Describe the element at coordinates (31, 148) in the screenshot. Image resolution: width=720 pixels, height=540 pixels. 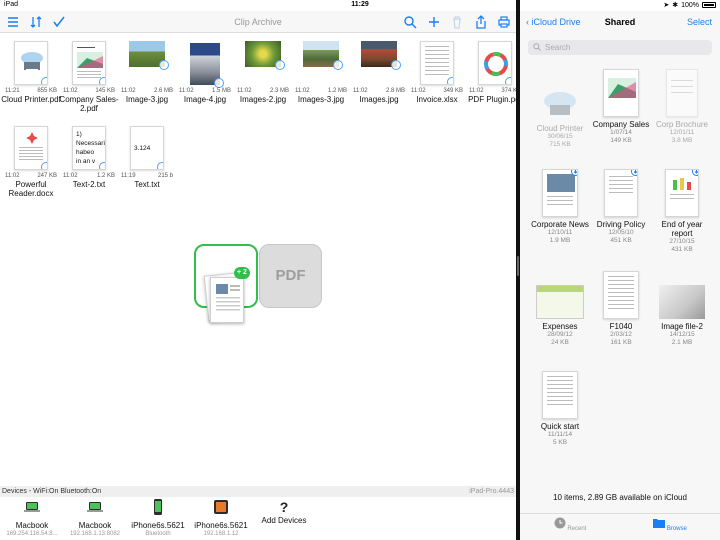
I see `document-thumbnail` at that location.